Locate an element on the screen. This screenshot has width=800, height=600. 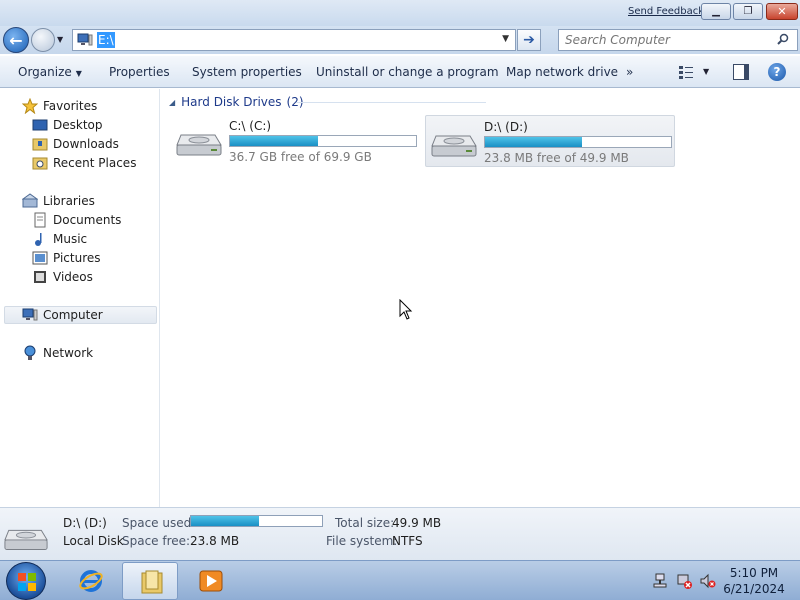
mouse-cursor-icon is located at coordinates (406, 309).